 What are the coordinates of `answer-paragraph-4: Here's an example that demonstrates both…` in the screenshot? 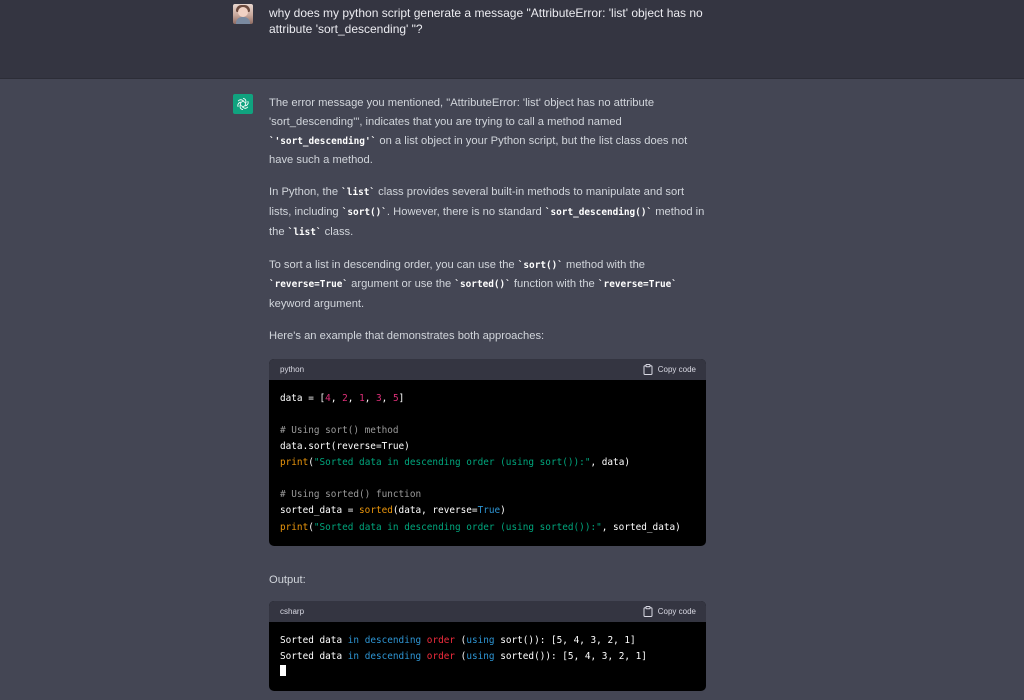 It's located at (407, 335).